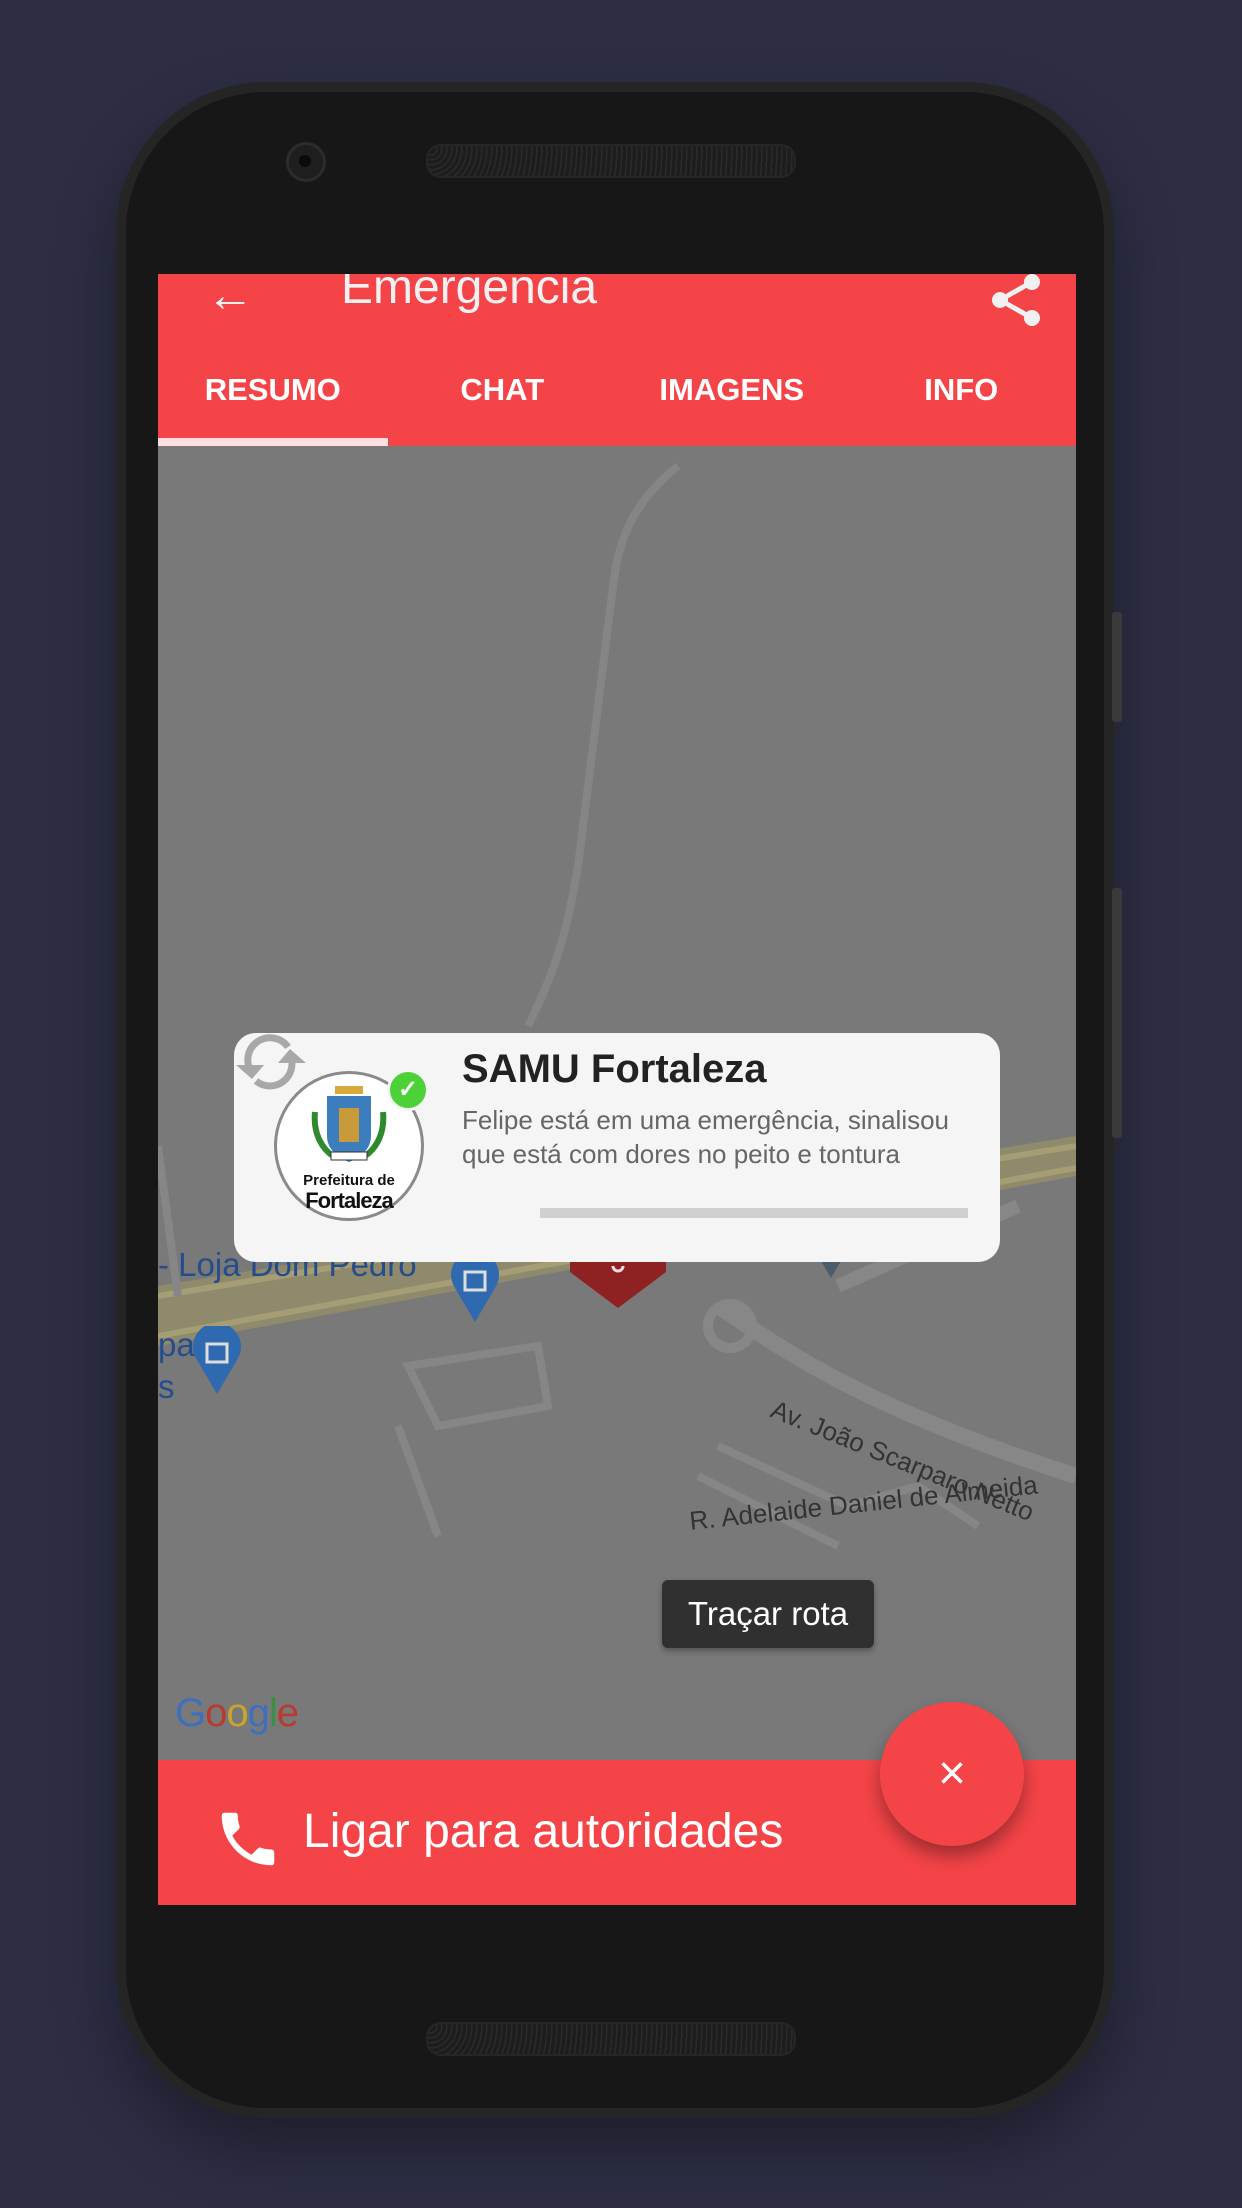  What do you see at coordinates (543, 1831) in the screenshot?
I see `call-button-label: Ligar para autoridades` at bounding box center [543, 1831].